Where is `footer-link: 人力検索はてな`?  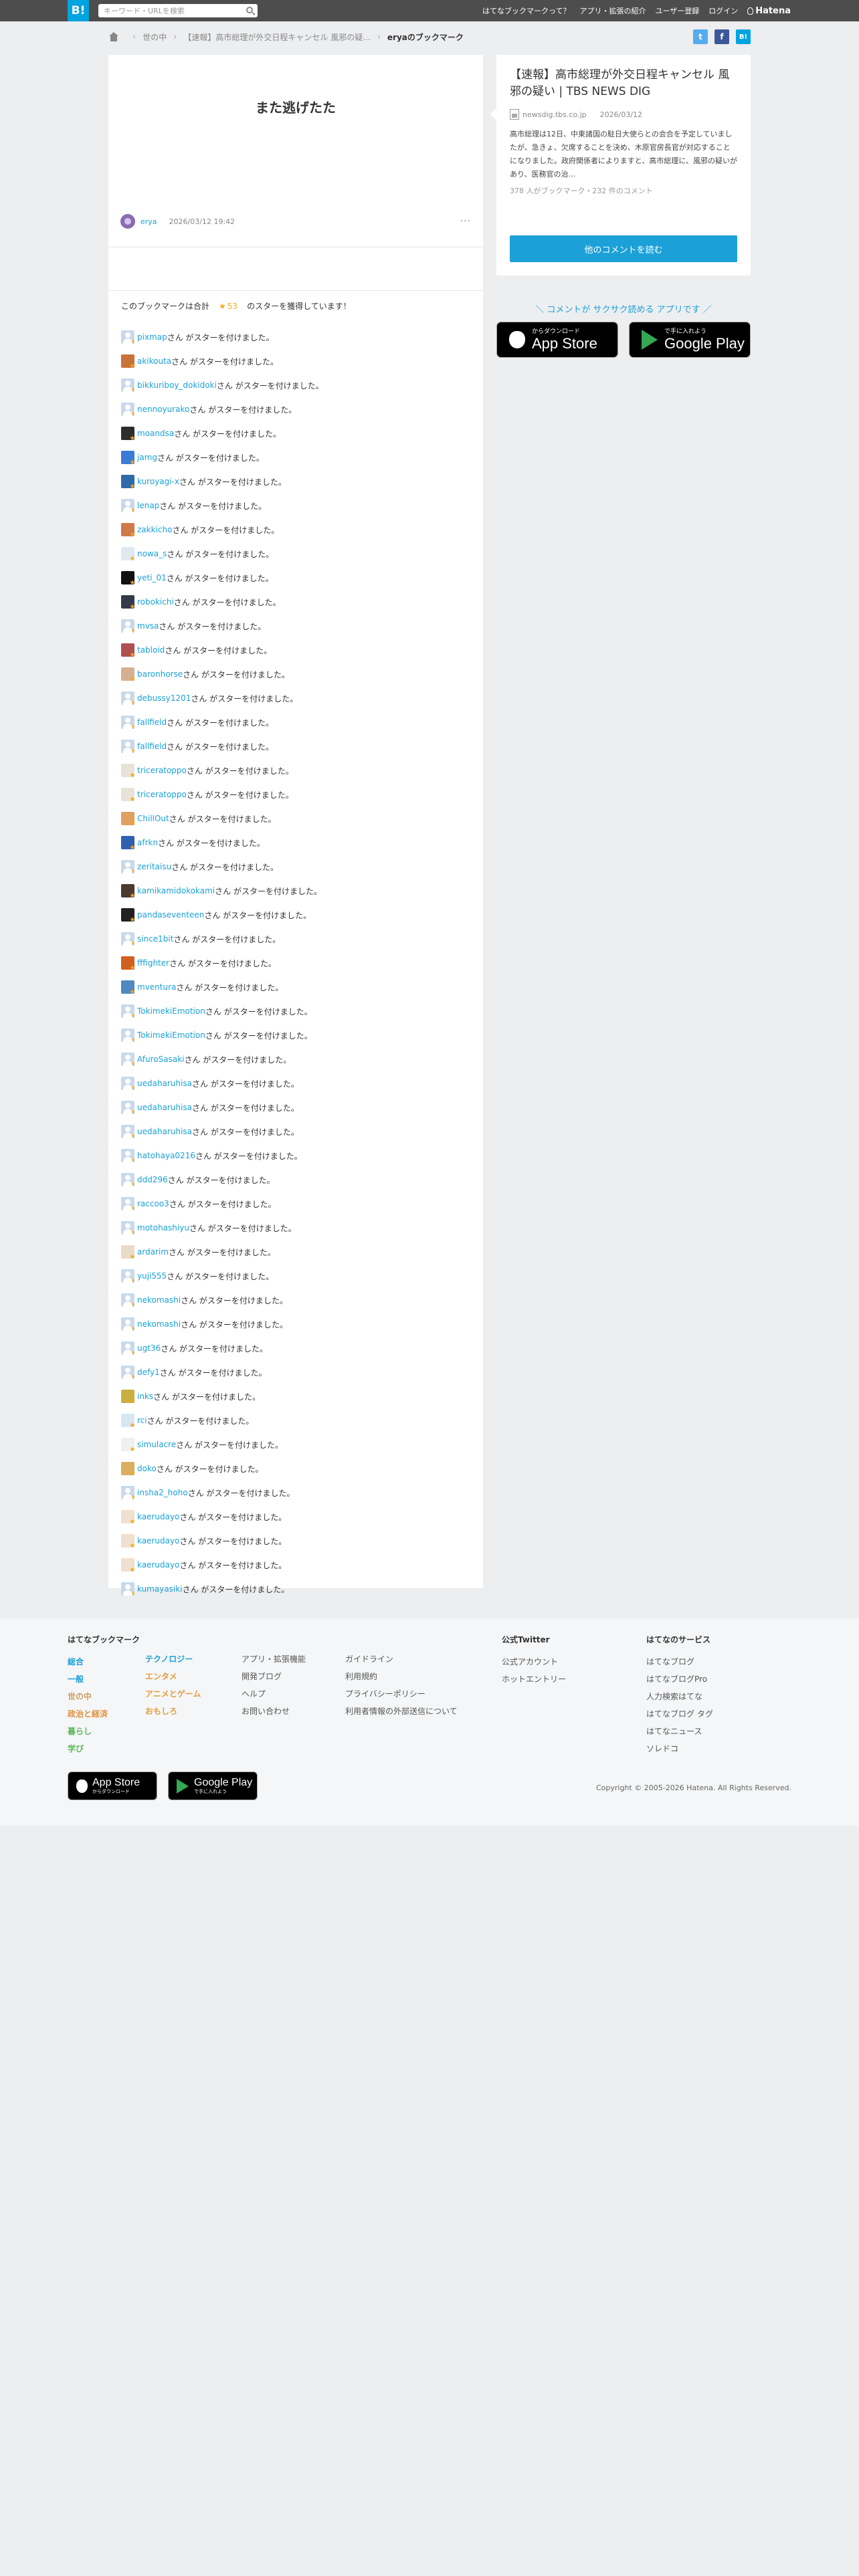 footer-link: 人力検索はてな is located at coordinates (674, 1696).